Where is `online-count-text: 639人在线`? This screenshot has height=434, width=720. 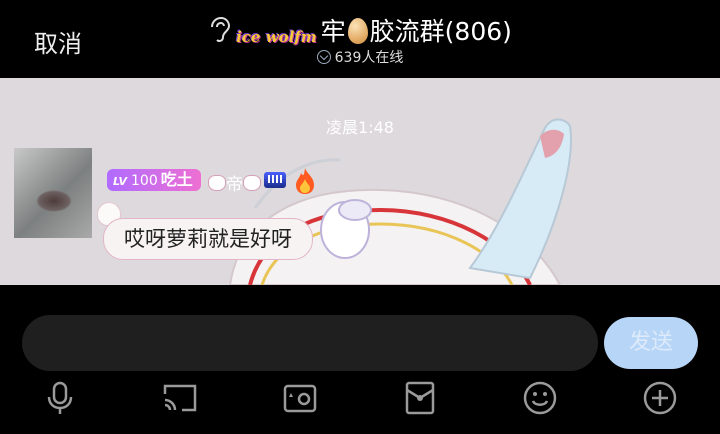 online-count-text: 639人在线 is located at coordinates (369, 58).